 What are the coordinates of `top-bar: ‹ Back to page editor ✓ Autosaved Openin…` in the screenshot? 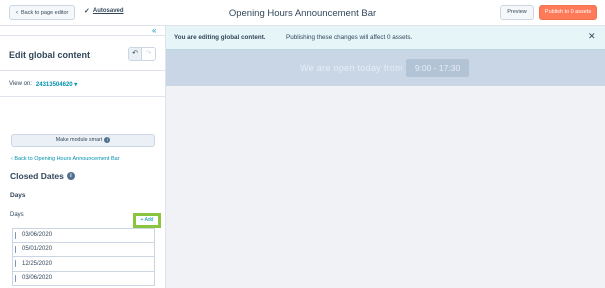 It's located at (302, 13).